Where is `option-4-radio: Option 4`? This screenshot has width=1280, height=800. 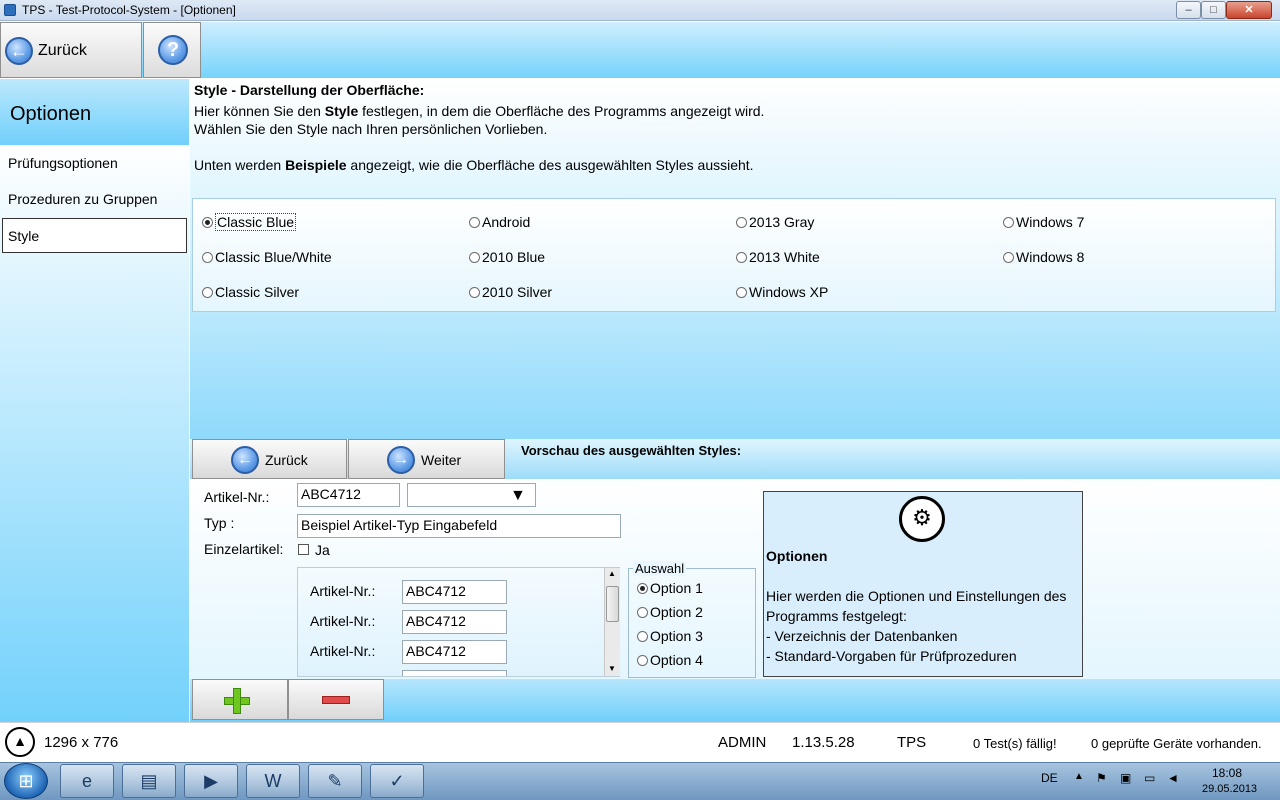
option-4-radio: Option 4 is located at coordinates (670, 660).